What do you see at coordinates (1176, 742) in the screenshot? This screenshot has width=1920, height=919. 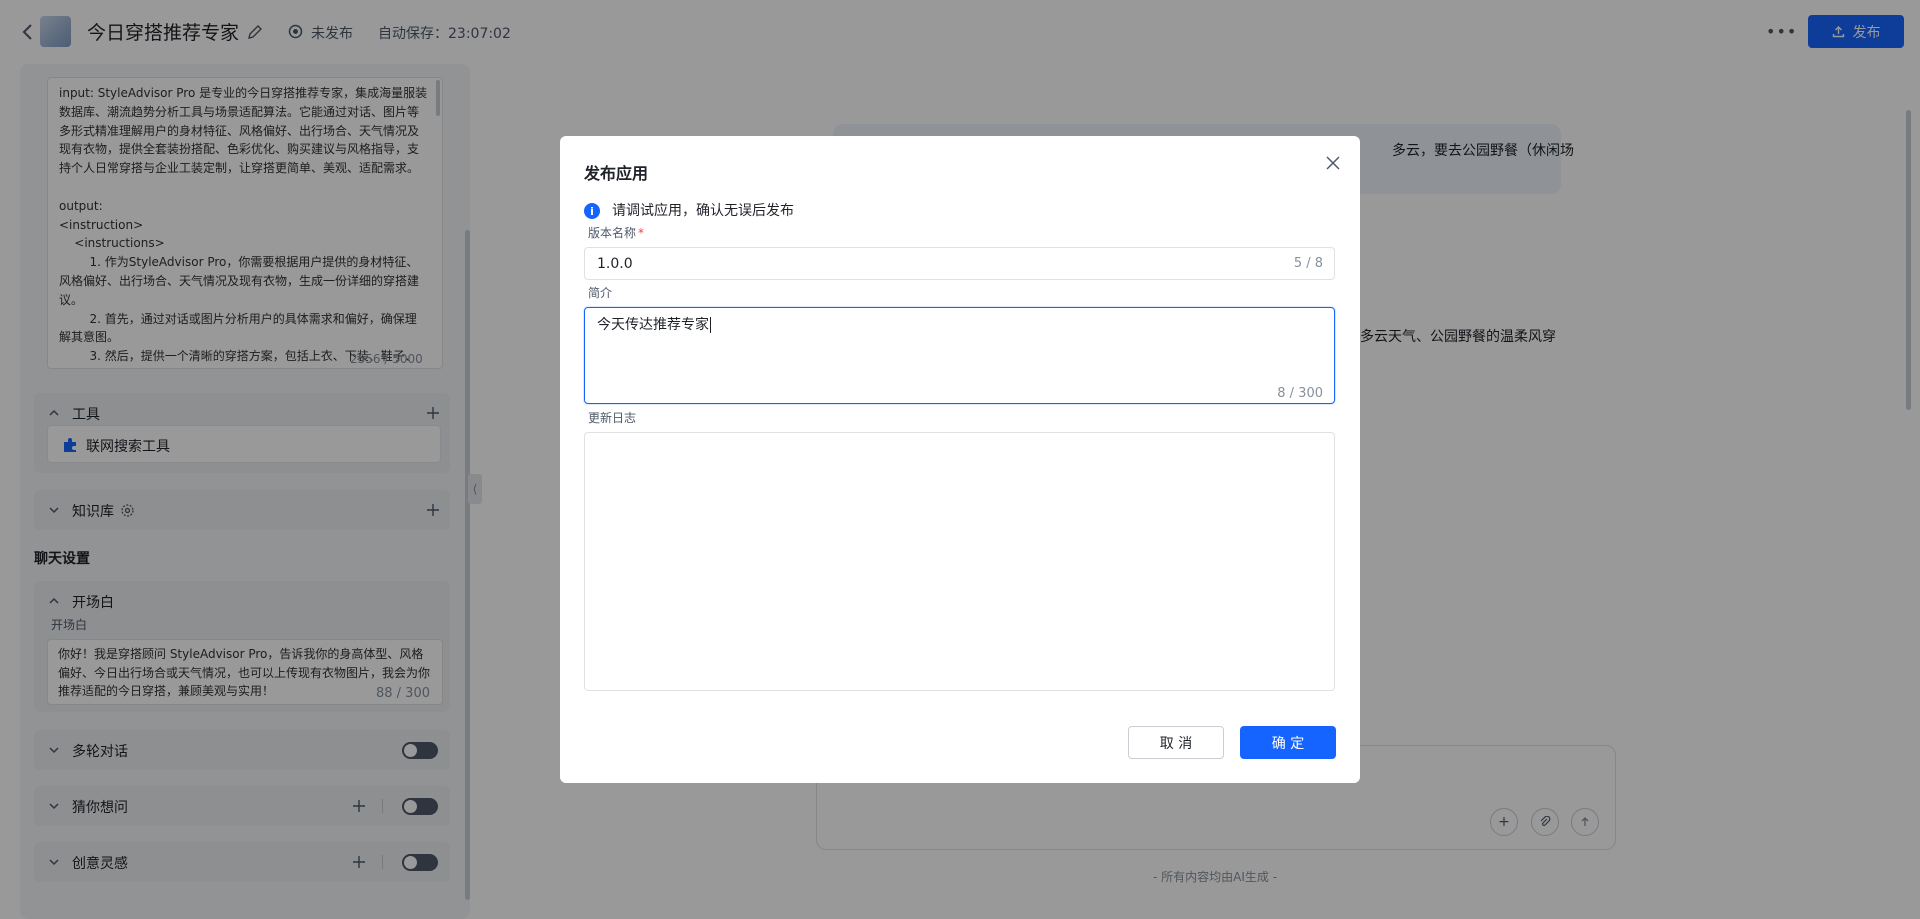 I see `cancel-button: 取 消` at bounding box center [1176, 742].